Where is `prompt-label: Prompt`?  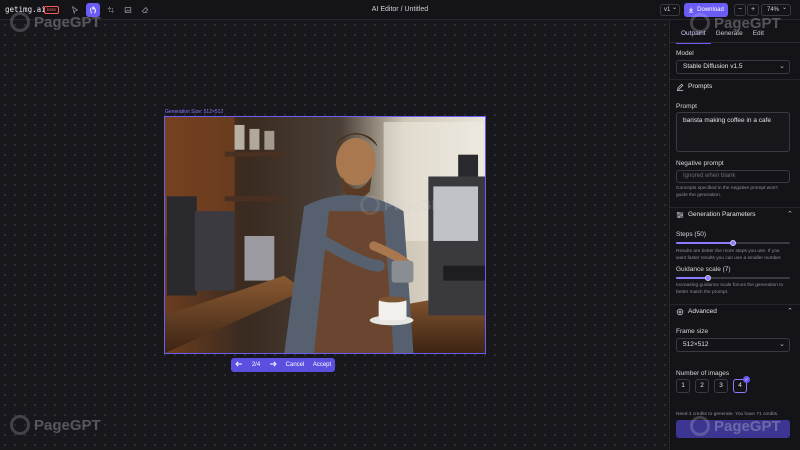 prompt-label: Prompt is located at coordinates (686, 106).